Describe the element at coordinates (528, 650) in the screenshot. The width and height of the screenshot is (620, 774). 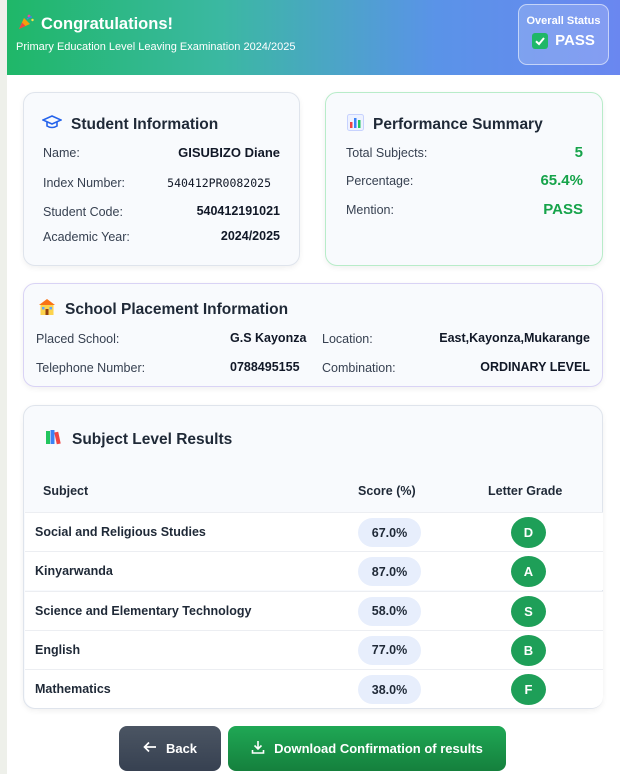
I see `letter-grade-badge: B` at that location.